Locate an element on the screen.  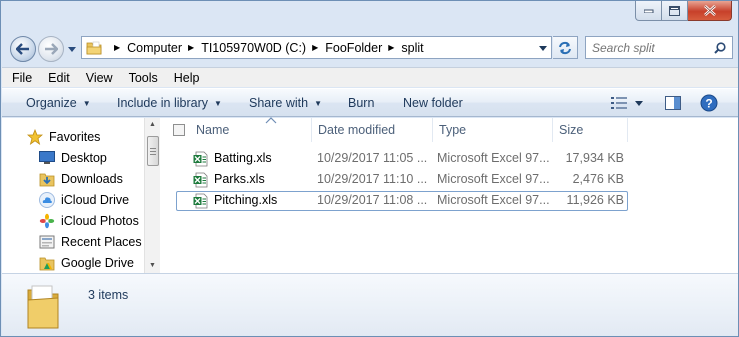
desktop-icon is located at coordinates (47, 158).